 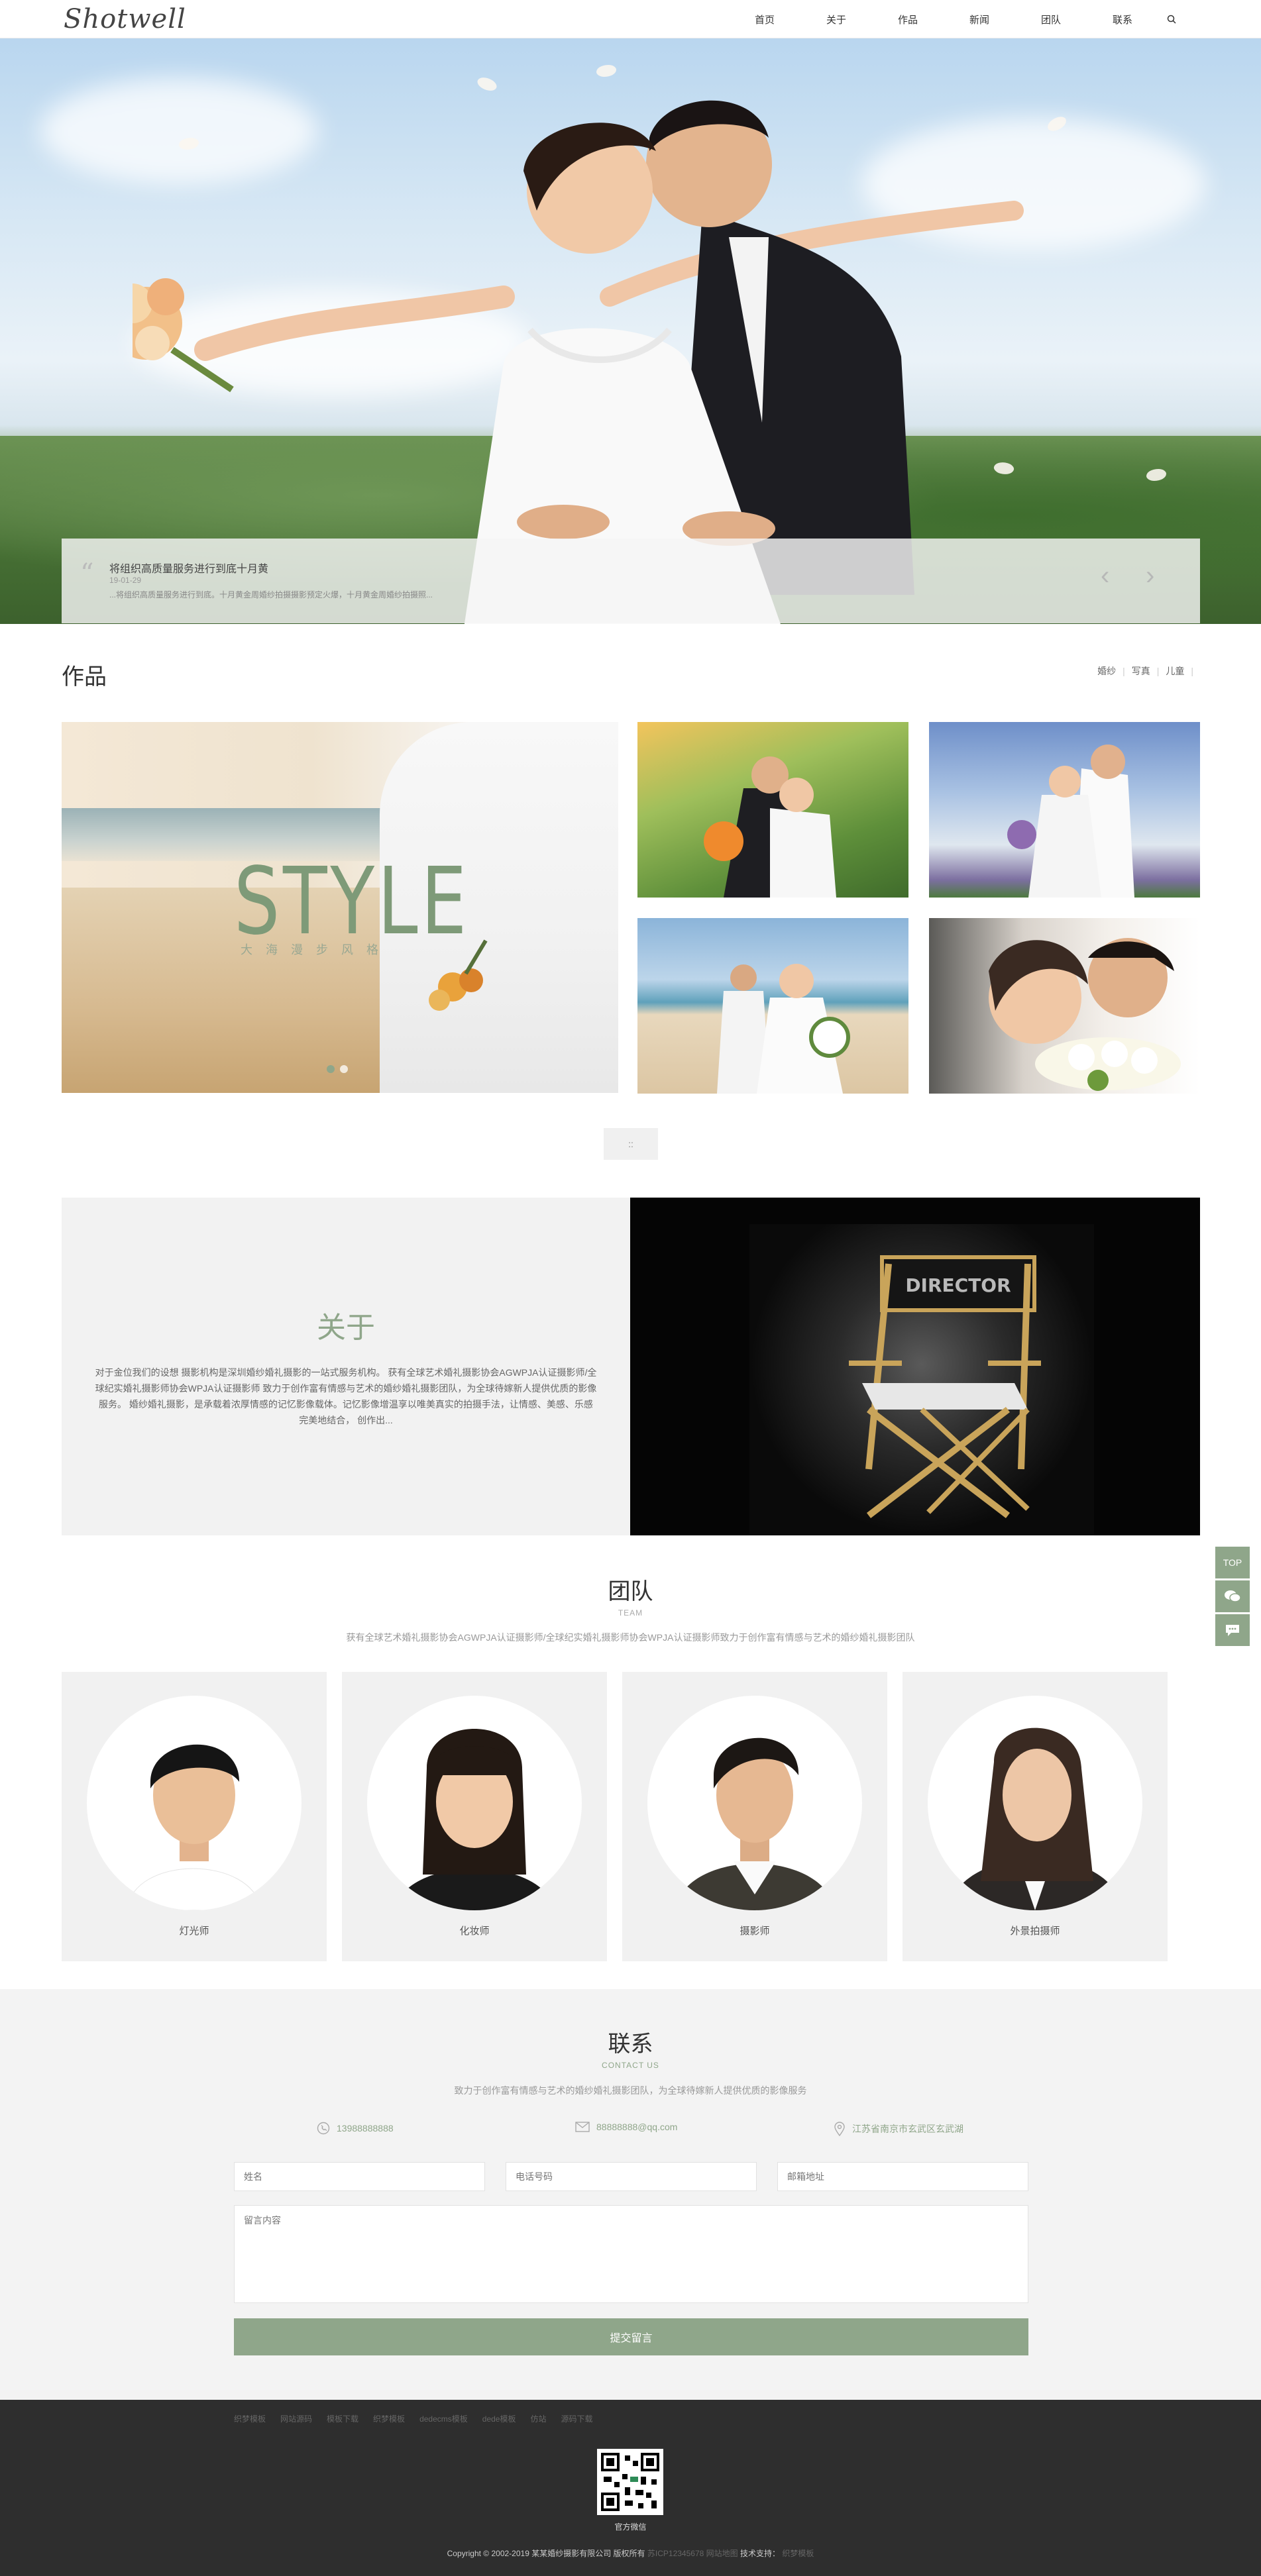 I want to click on team-member-card: 外景拍摄师, so click(x=1035, y=1816).